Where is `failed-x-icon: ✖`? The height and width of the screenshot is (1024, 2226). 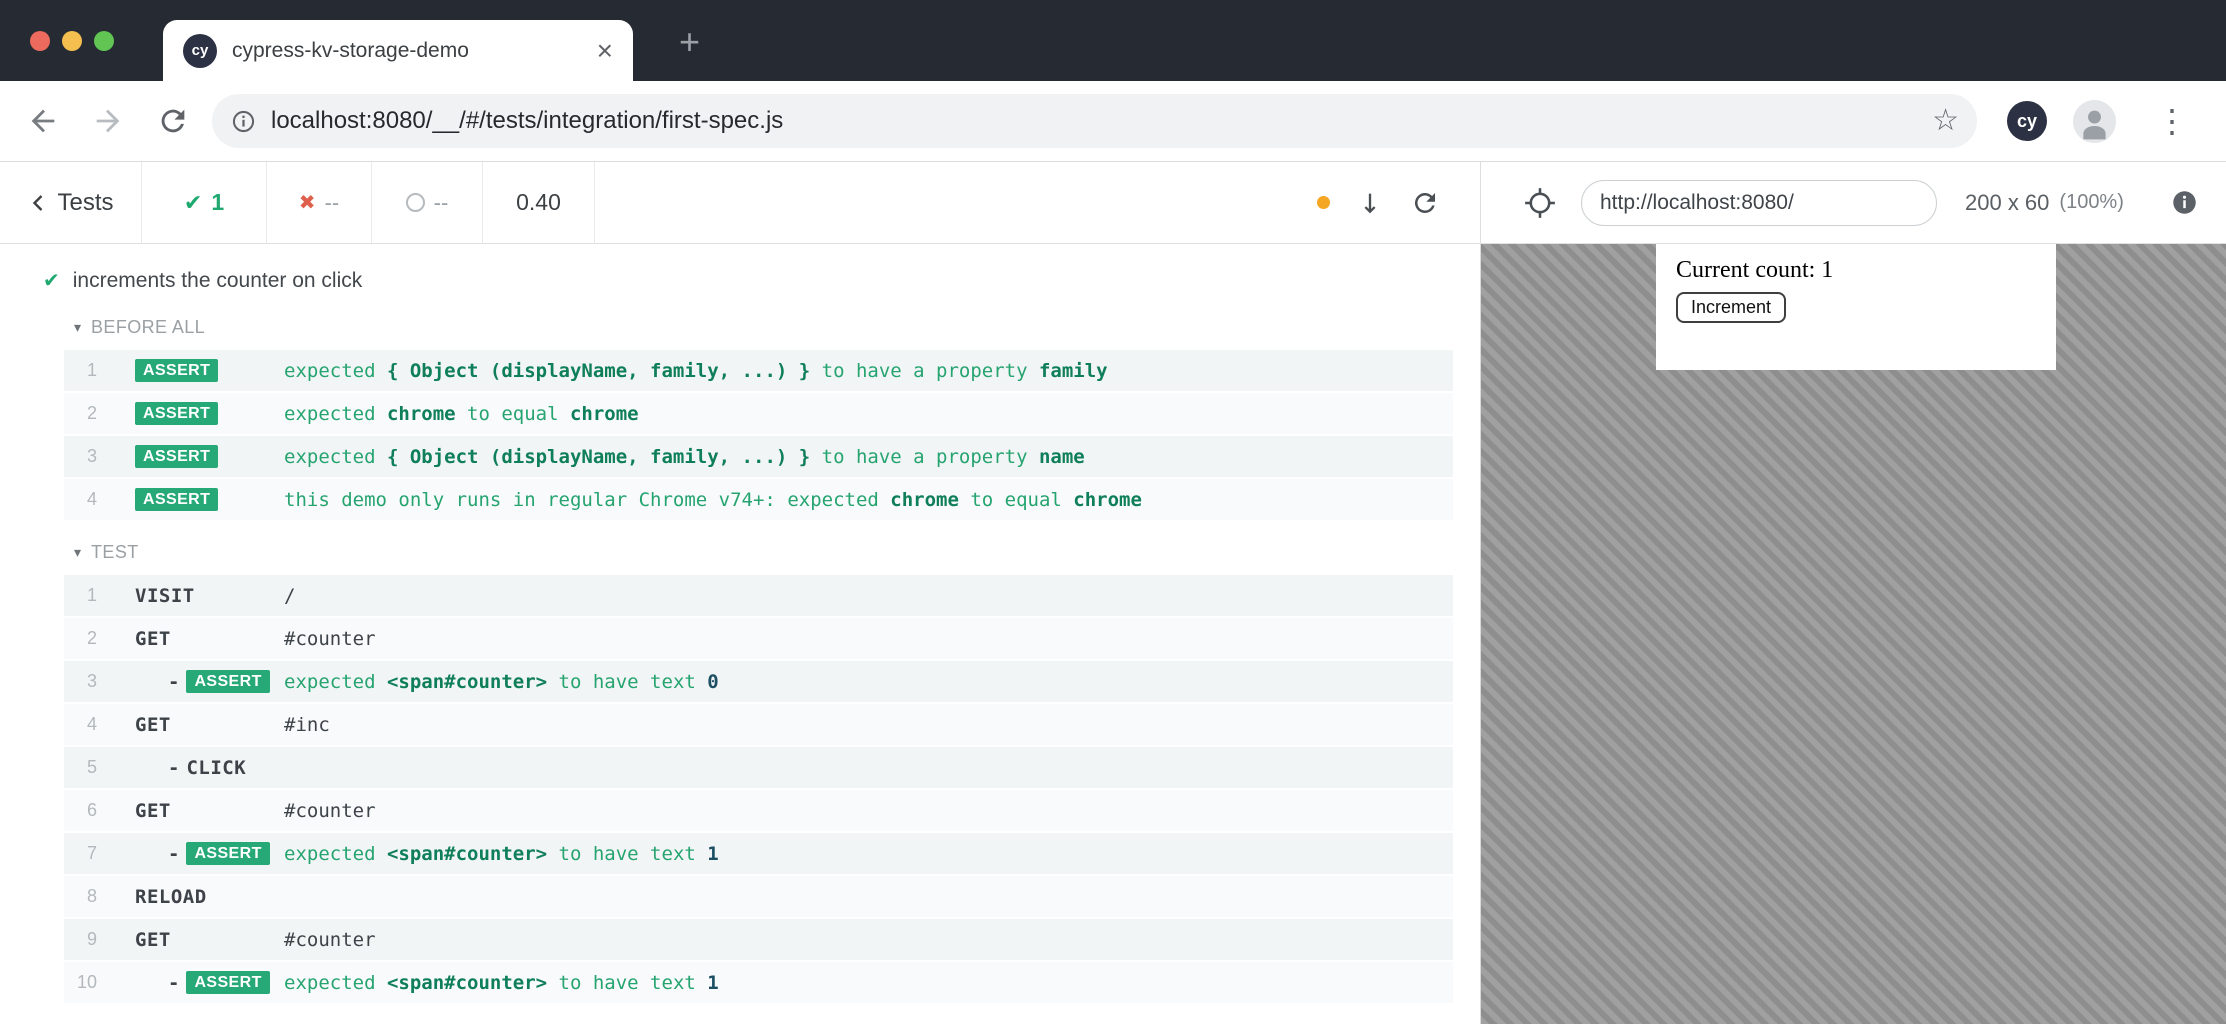
failed-x-icon: ✖ is located at coordinates (307, 203).